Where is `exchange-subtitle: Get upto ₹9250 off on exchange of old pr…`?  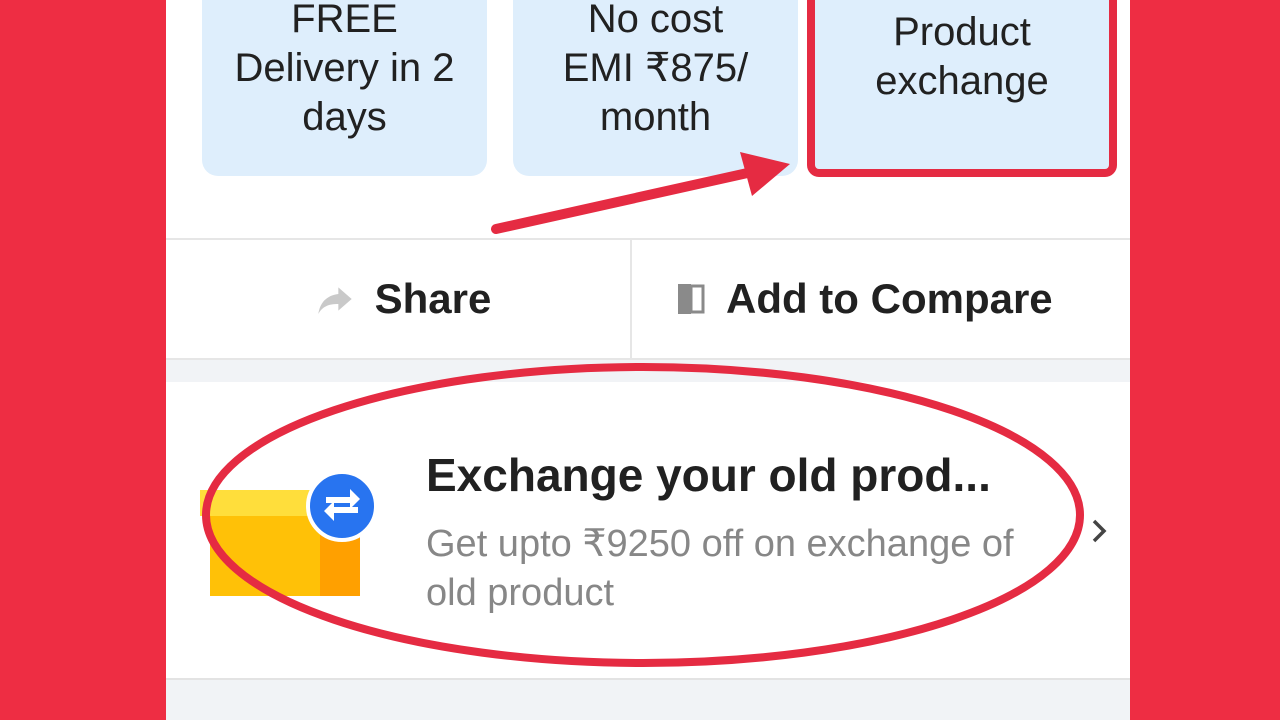 exchange-subtitle: Get upto ₹9250 off on exchange of old pr… is located at coordinates (720, 568).